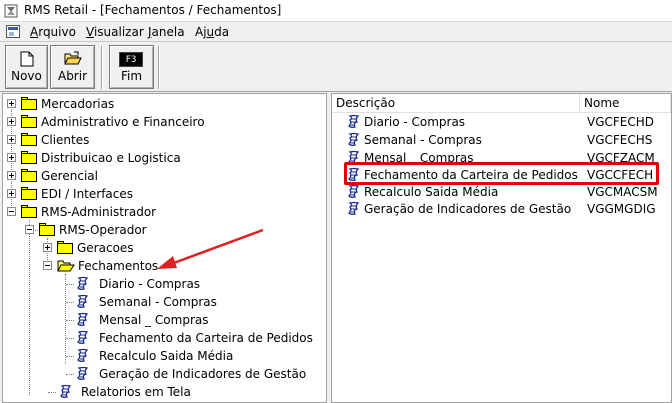 This screenshot has height=403, width=672. I want to click on tree-item-geracao-indicadores: Geração de Indicadores de Gestão, so click(163, 374).